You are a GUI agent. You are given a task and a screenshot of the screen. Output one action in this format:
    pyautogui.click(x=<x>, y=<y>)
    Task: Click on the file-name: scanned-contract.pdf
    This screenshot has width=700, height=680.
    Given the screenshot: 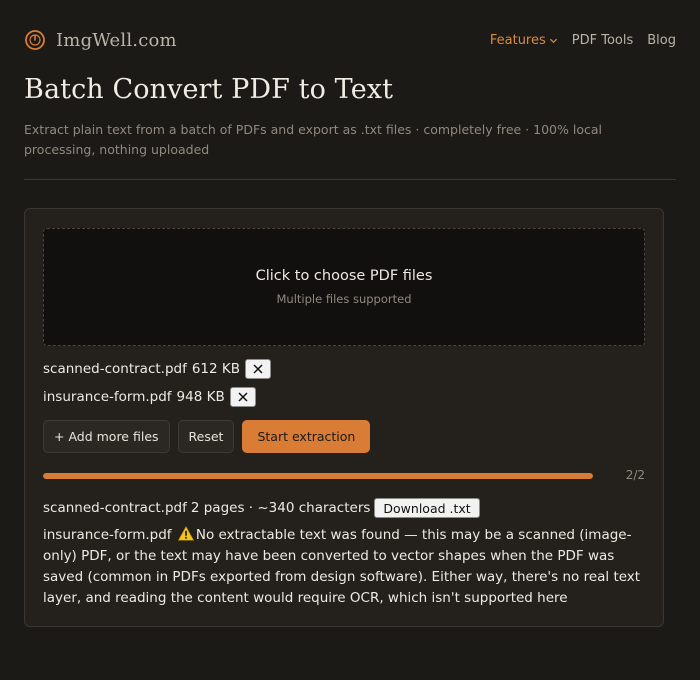 What is the action you would take?
    pyautogui.click(x=115, y=369)
    